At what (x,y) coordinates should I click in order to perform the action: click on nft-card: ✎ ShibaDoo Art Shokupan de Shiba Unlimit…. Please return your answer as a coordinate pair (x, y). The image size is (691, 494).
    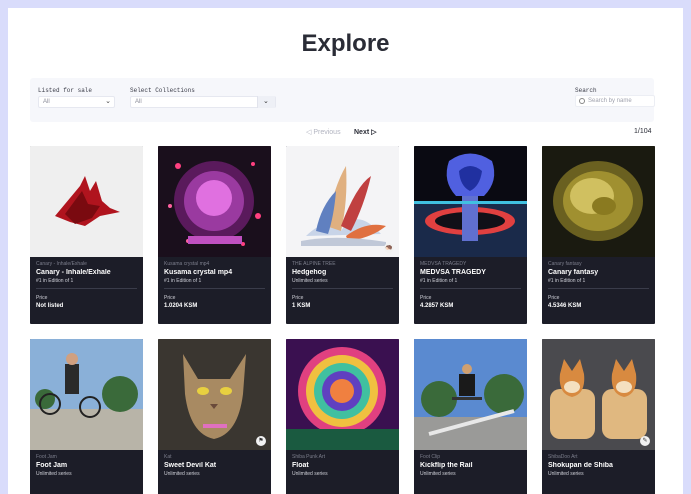
    Looking at the image, I should click on (598, 416).